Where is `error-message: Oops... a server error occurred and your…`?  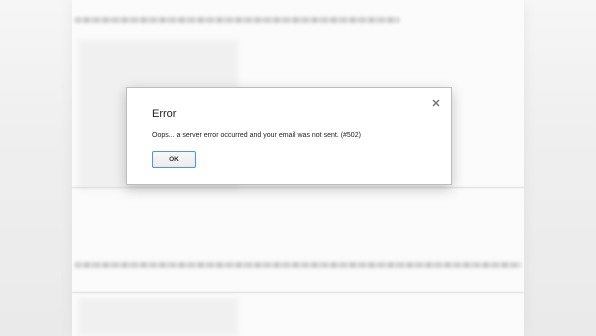 error-message: Oops... a server error occurred and your… is located at coordinates (256, 135).